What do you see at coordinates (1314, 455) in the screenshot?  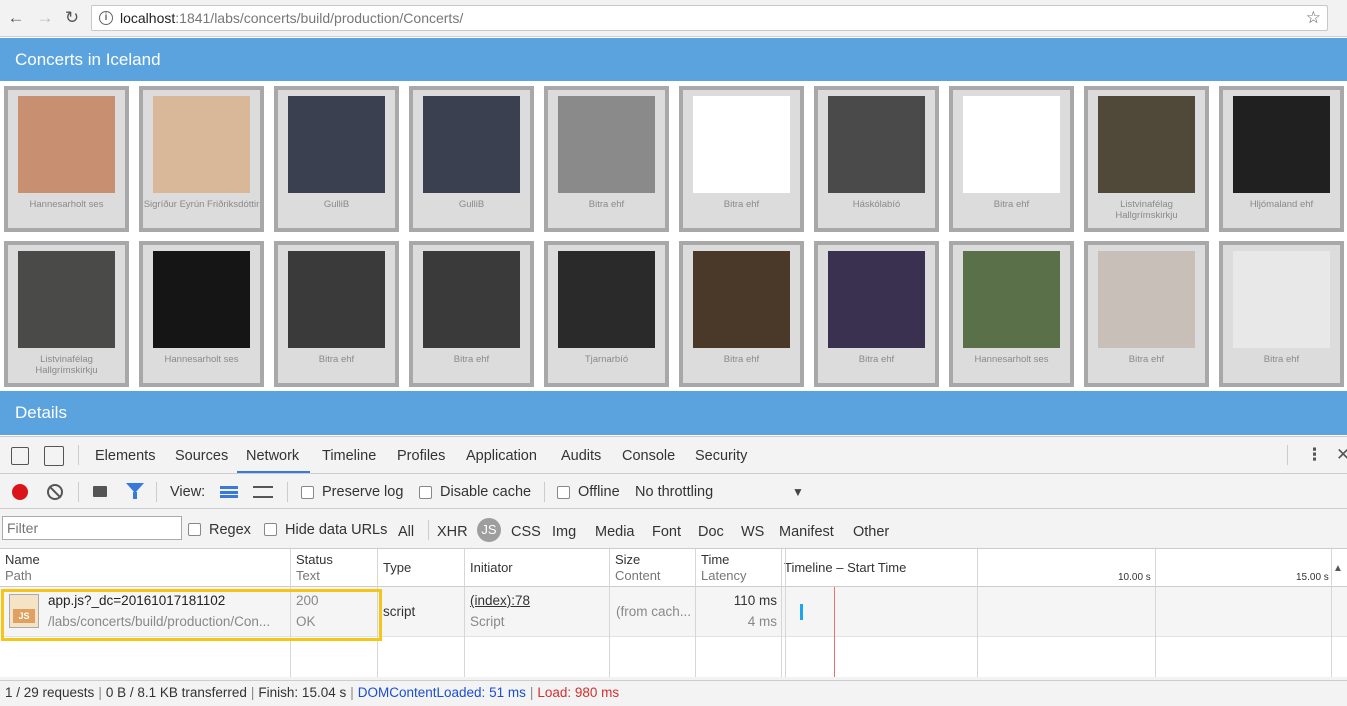 I see `more-options-icon: ⋮` at bounding box center [1314, 455].